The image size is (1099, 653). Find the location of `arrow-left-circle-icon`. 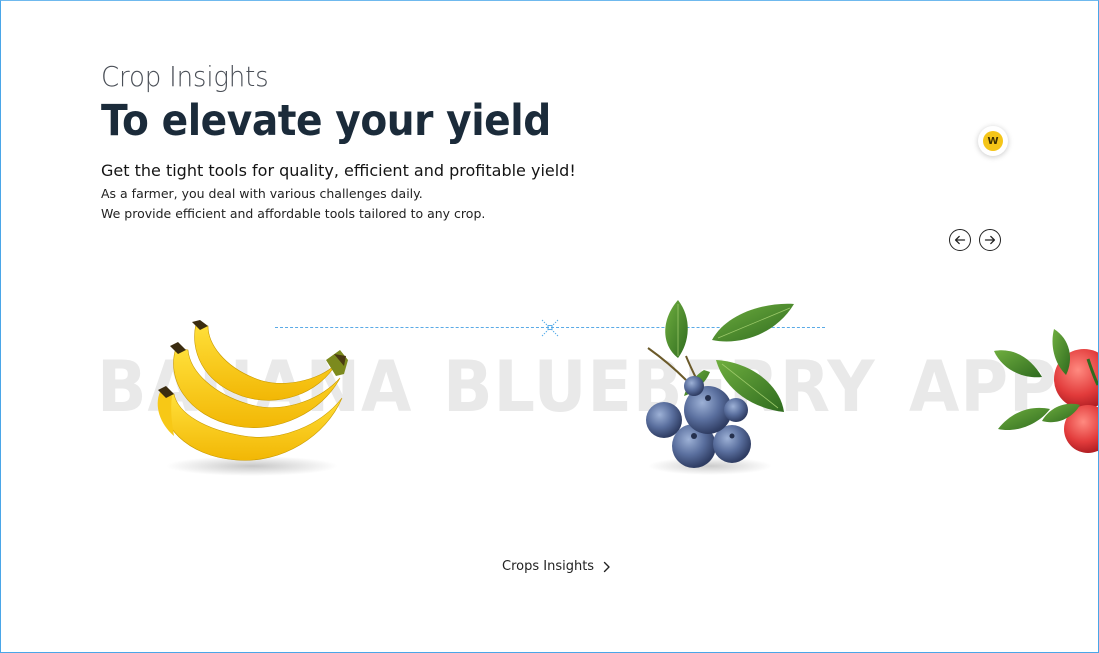

arrow-left-circle-icon is located at coordinates (960, 240).